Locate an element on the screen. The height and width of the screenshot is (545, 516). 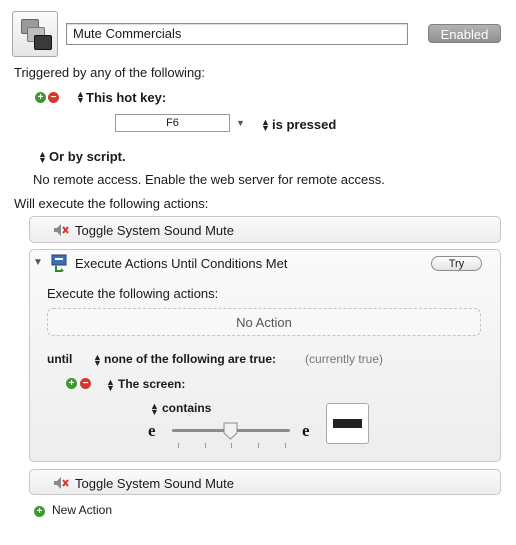
new-action-button: New Action is located at coordinates (82, 510).